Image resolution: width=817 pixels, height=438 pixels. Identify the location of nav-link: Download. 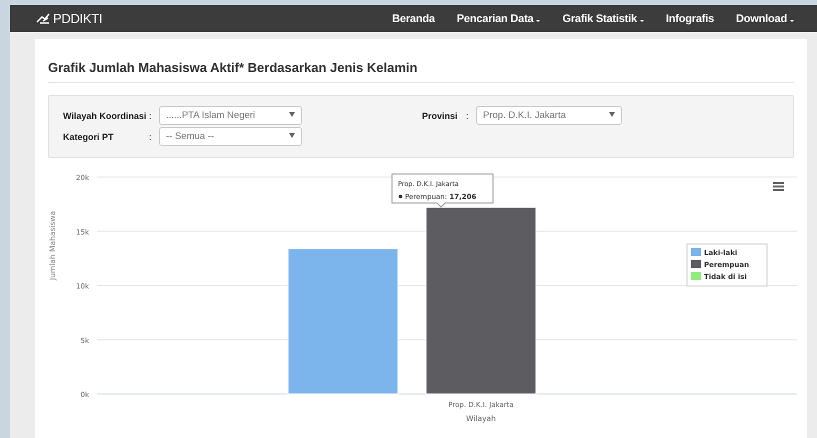
(765, 18).